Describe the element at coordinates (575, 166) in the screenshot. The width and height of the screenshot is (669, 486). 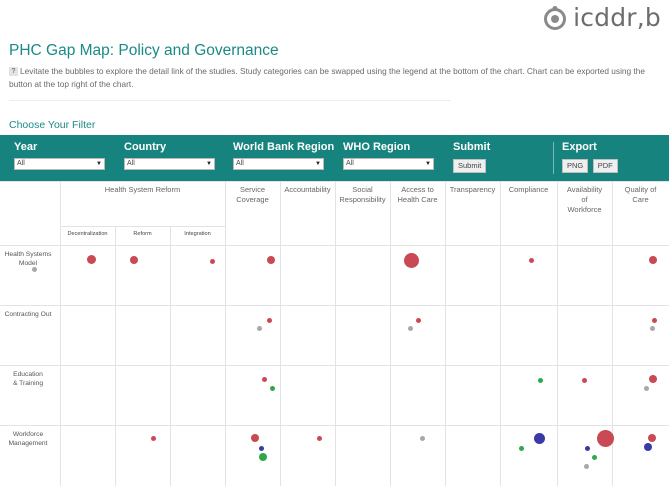
I see `export-png-button: PNG` at that location.